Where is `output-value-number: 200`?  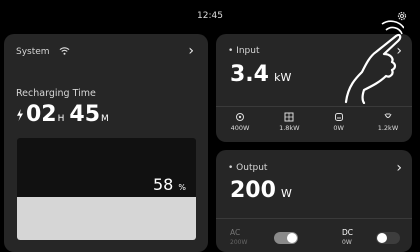 output-value-number: 200 is located at coordinates (253, 190).